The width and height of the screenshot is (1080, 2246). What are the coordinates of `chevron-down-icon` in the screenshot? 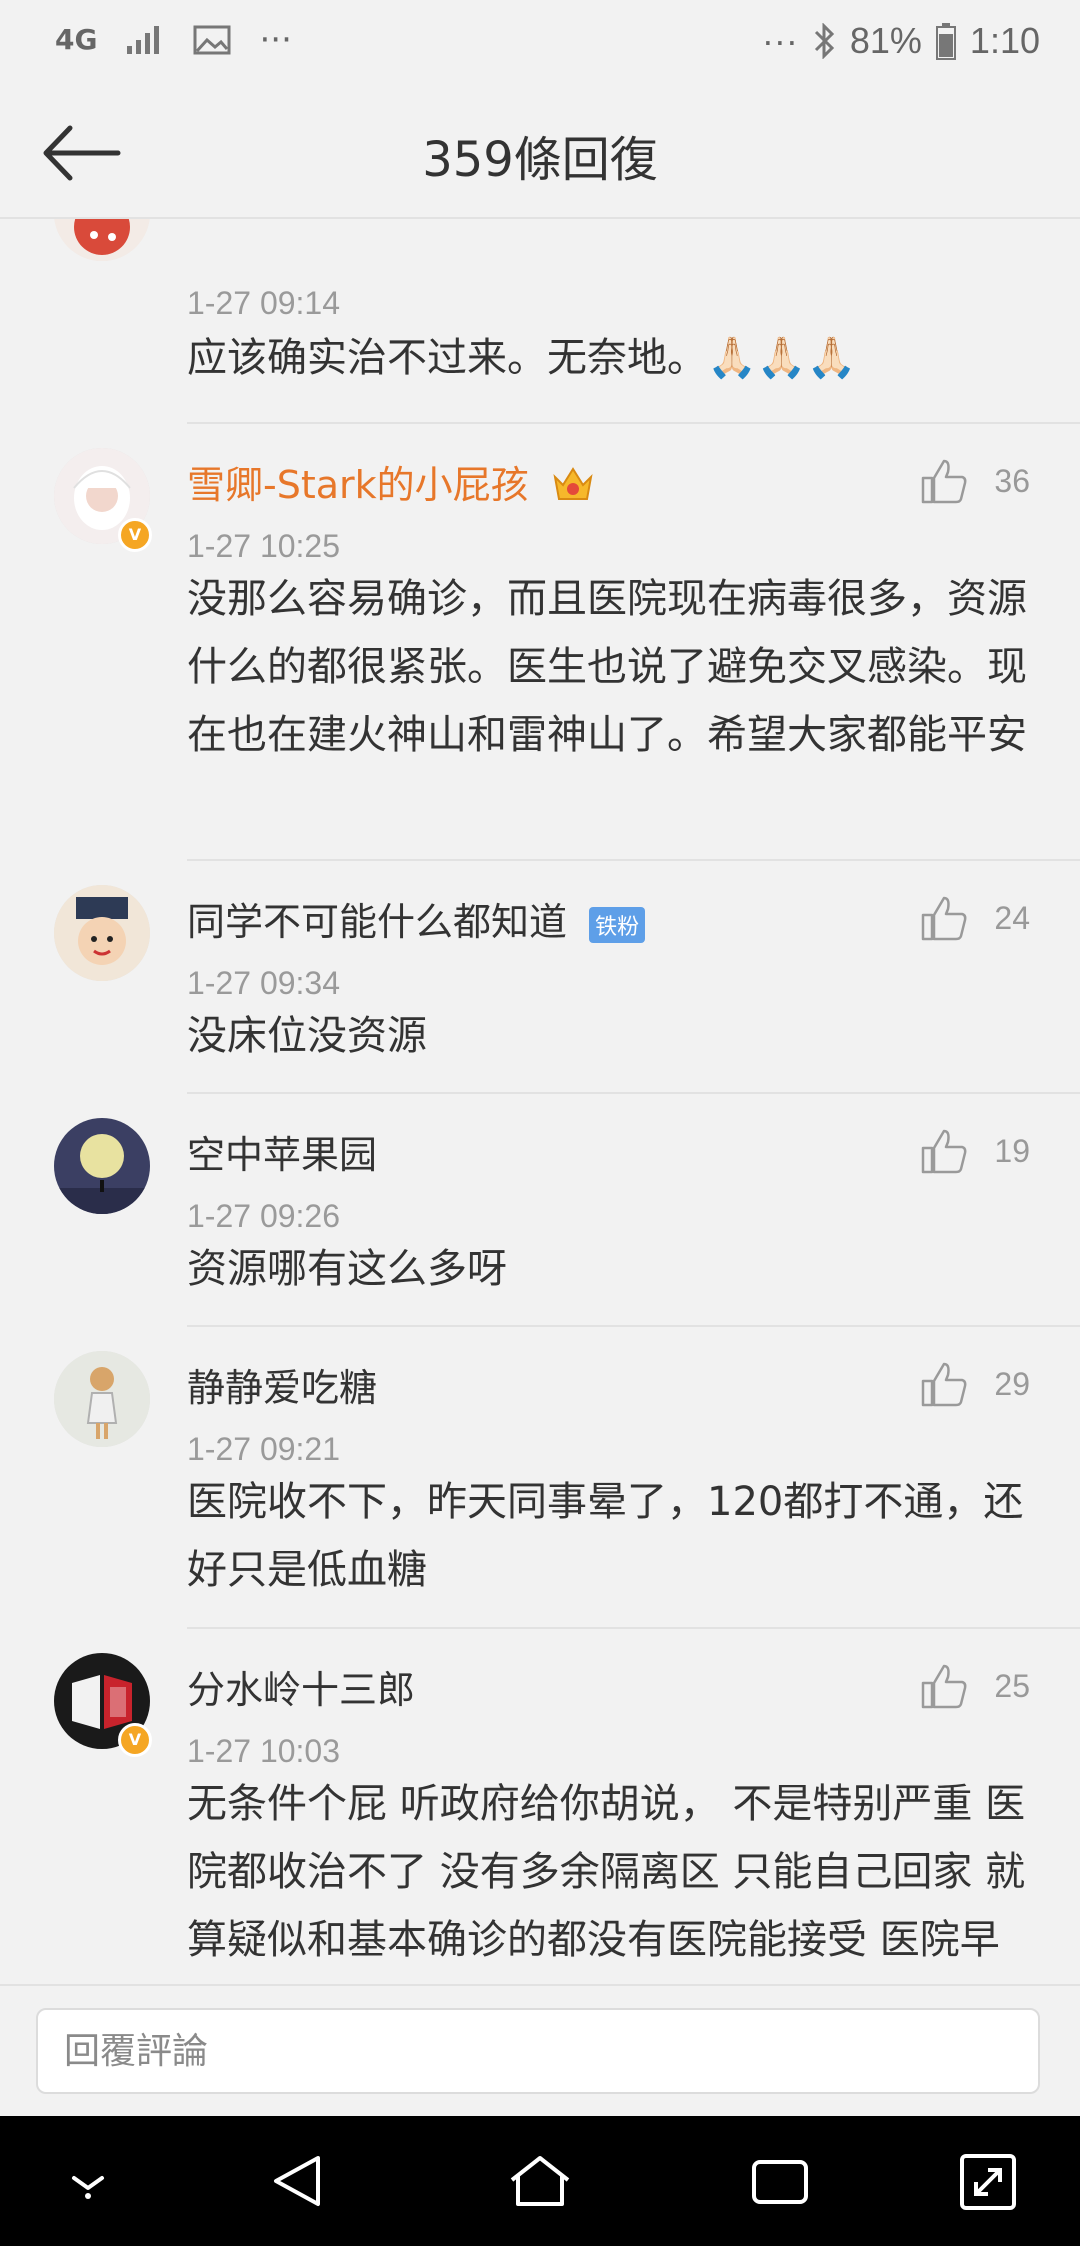 It's located at (88, 2187).